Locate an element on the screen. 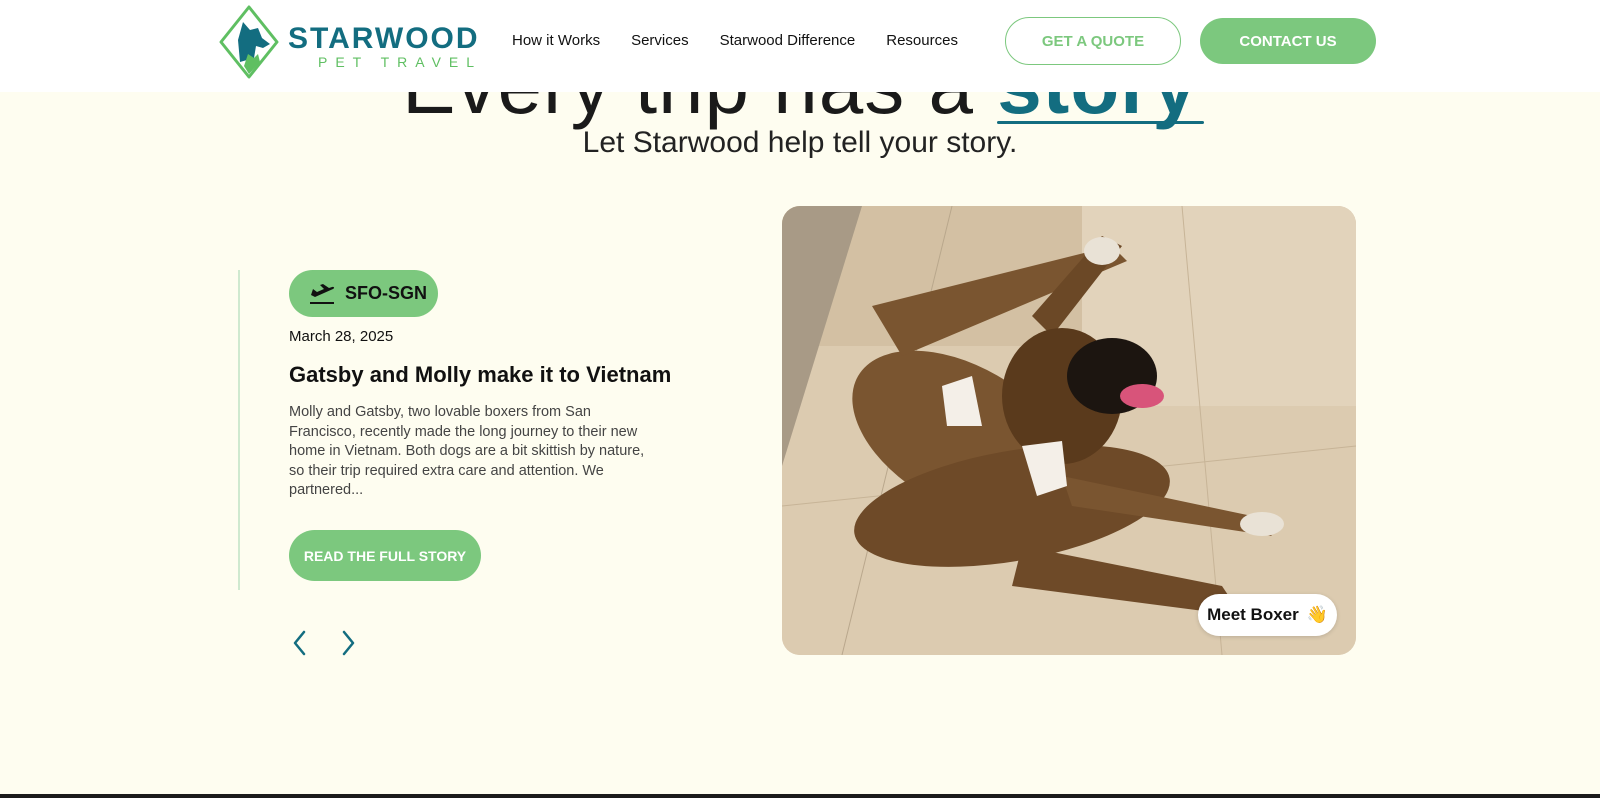 Image resolution: width=1600 pixels, height=798 pixels. nav-services: Services is located at coordinates (660, 40).